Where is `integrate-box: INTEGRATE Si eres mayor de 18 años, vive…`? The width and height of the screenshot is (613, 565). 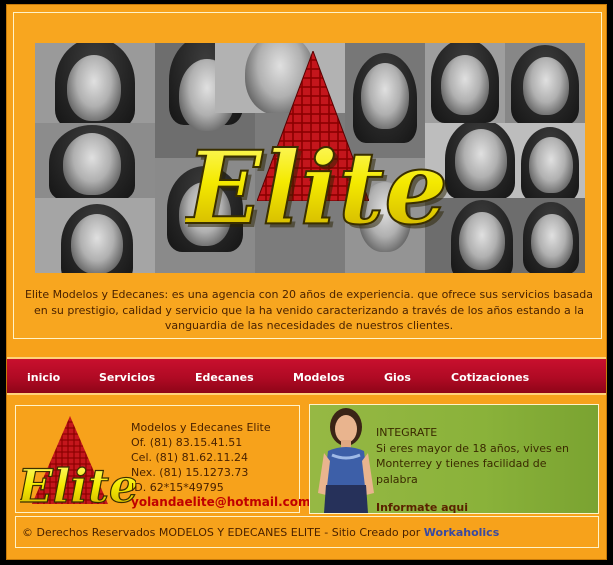
integrate-box: INTEGRATE Si eres mayor de 18 años, vive… is located at coordinates (454, 459).